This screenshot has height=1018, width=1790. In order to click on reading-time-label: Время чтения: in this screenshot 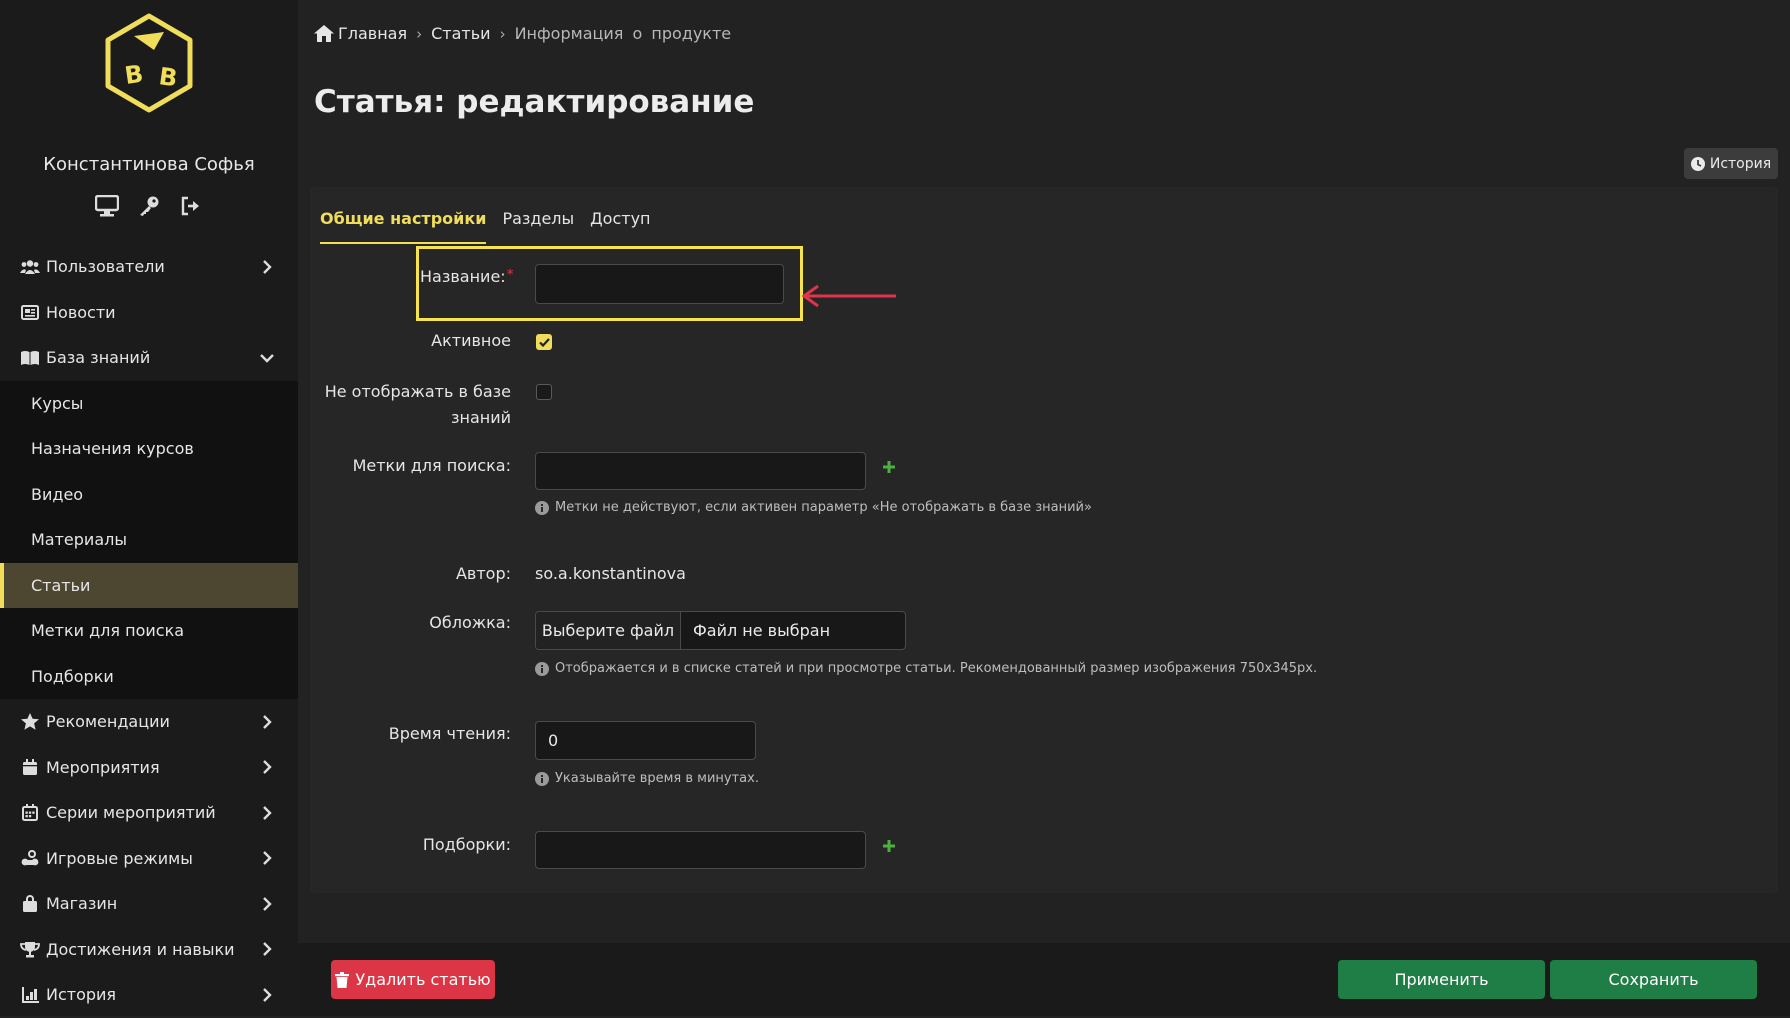, I will do `click(449, 733)`.